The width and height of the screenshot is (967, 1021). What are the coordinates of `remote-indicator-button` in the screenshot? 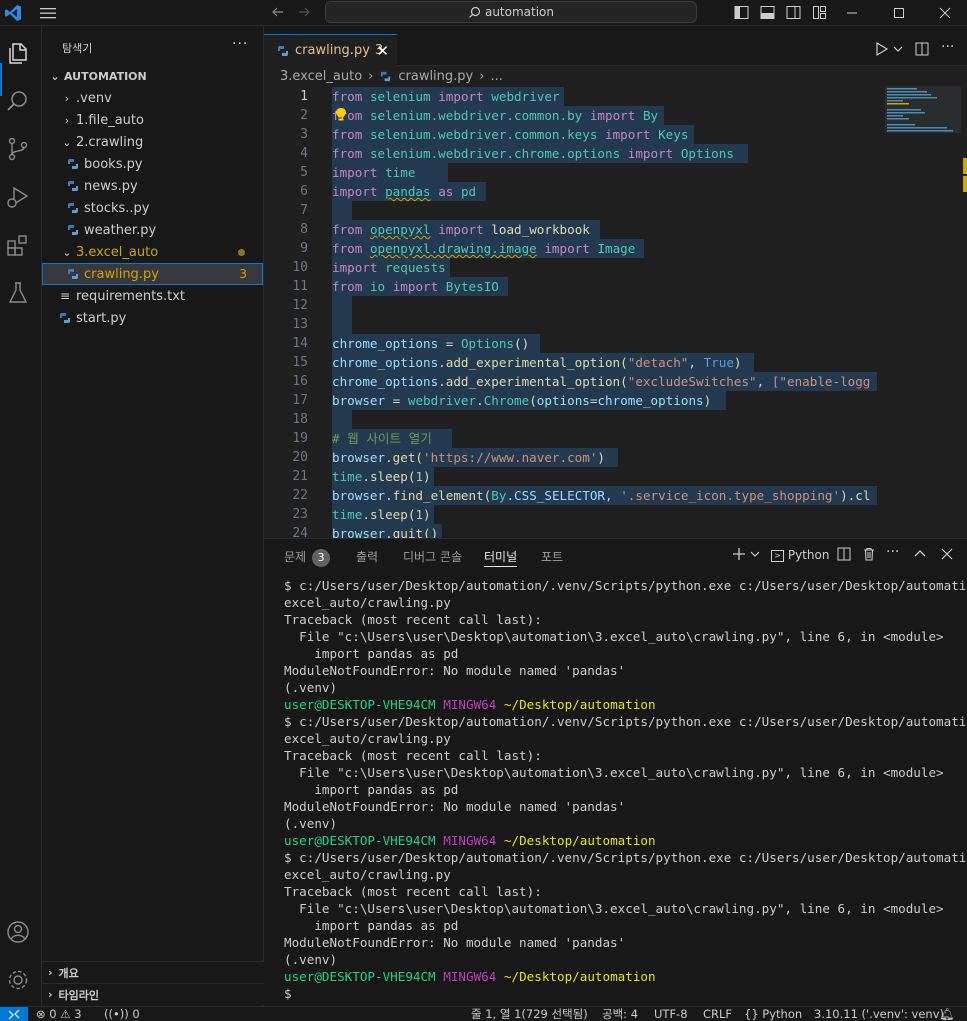 It's located at (14, 1014).